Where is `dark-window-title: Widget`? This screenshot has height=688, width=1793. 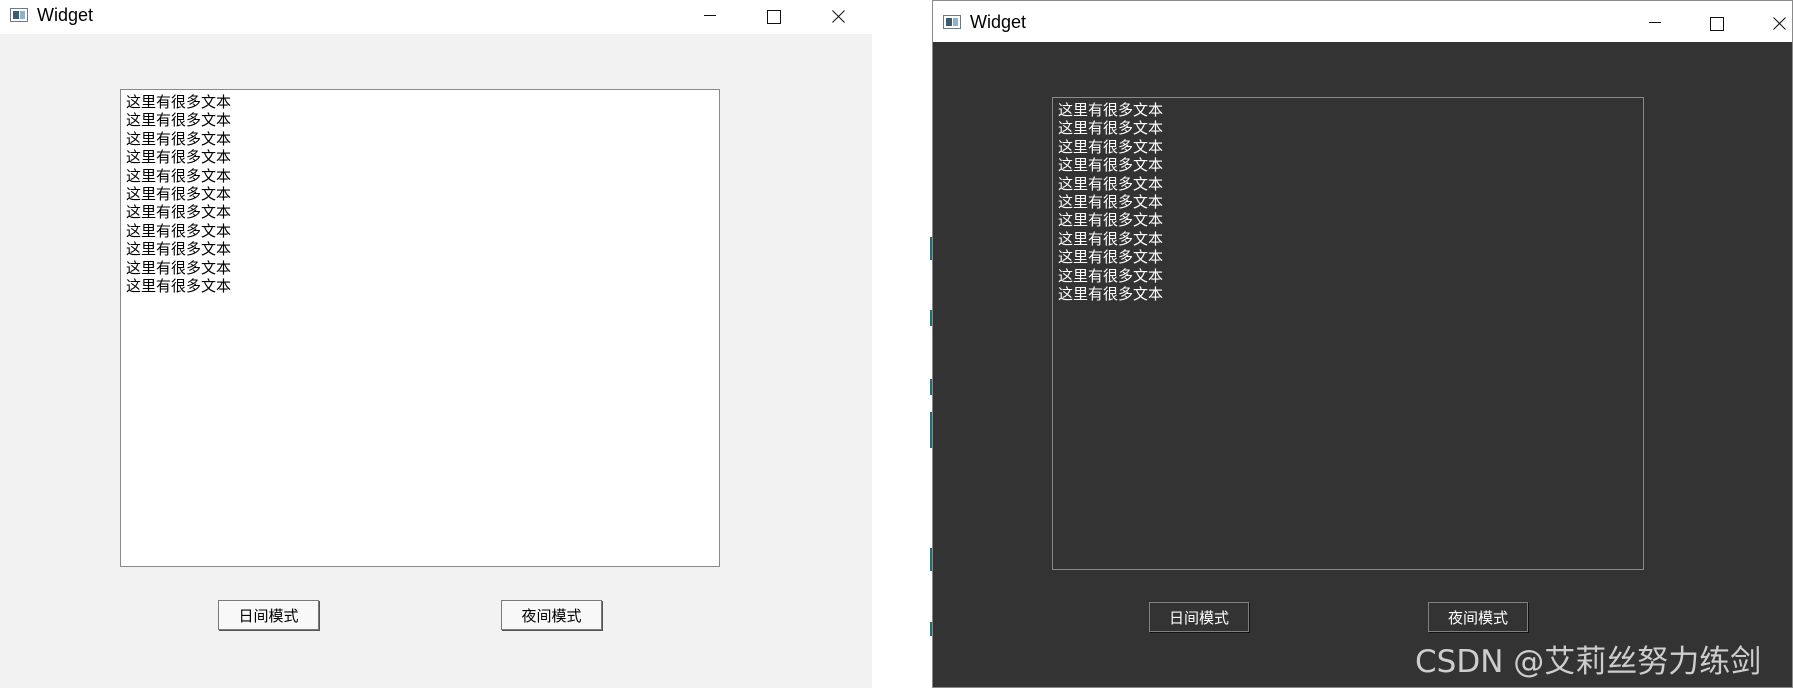 dark-window-title: Widget is located at coordinates (998, 22).